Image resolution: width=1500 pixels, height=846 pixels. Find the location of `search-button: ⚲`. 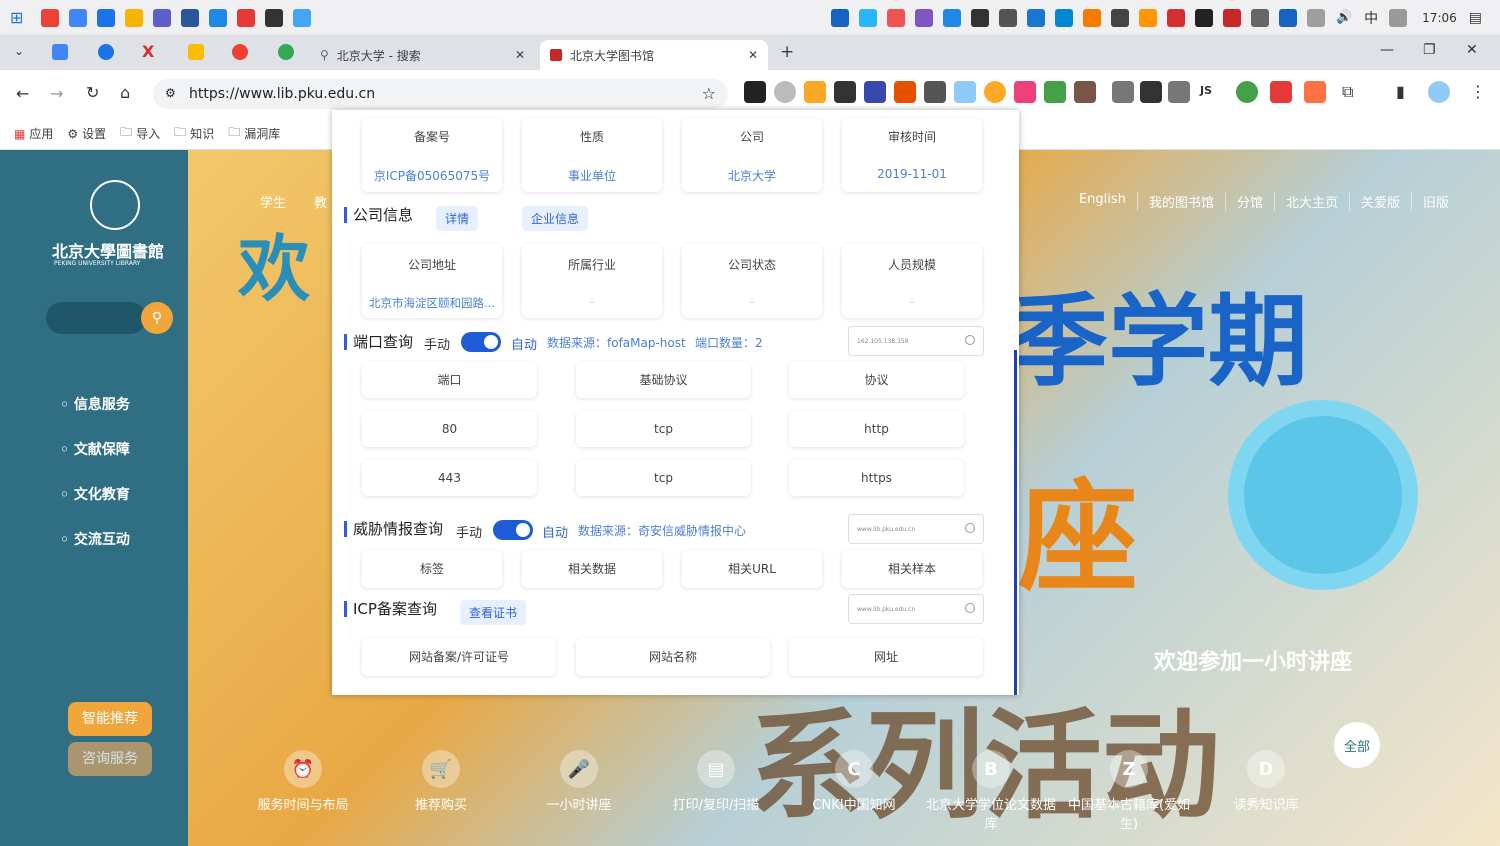

search-button: ⚲ is located at coordinates (157, 318).